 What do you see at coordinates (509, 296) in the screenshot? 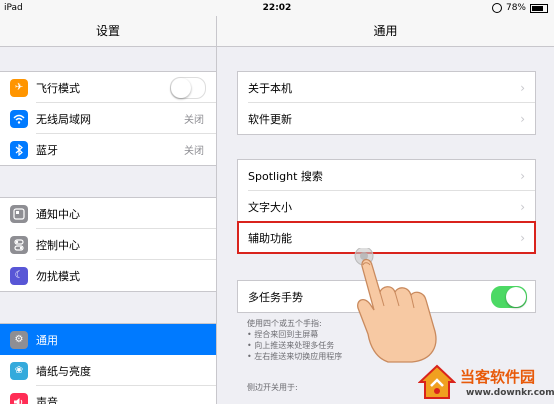
I see `multitasking-gestures-toggle` at bounding box center [509, 296].